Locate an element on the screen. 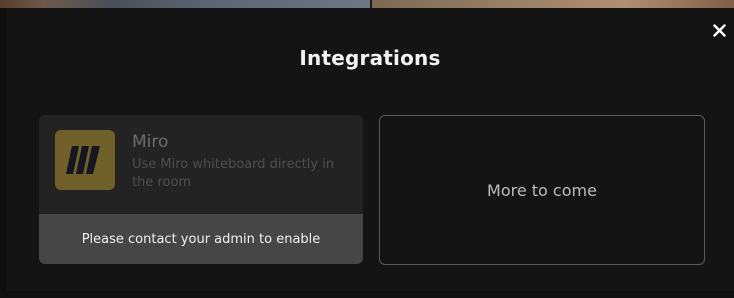 The height and width of the screenshot is (298, 734). close-button is located at coordinates (719, 30).